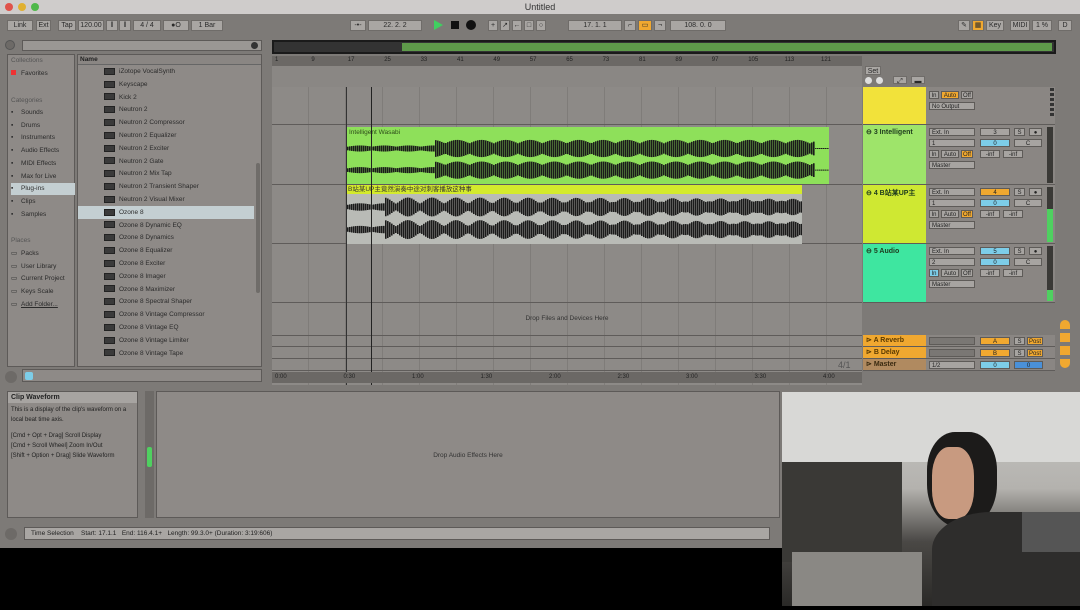  Describe the element at coordinates (125, 25) in the screenshot. I see `nudge-up-icon: ‖` at that location.